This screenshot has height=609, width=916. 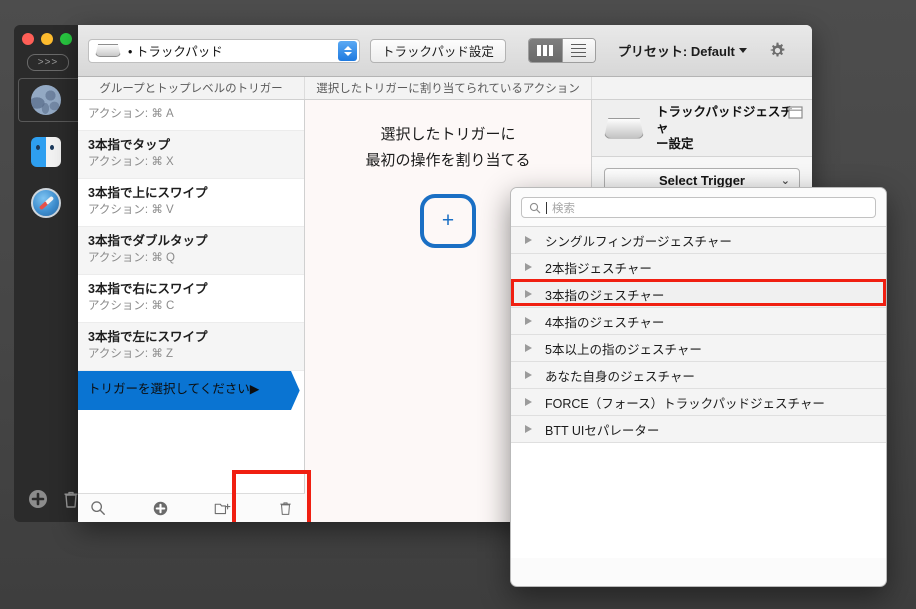 I want to click on zoom-button, so click(x=66, y=39).